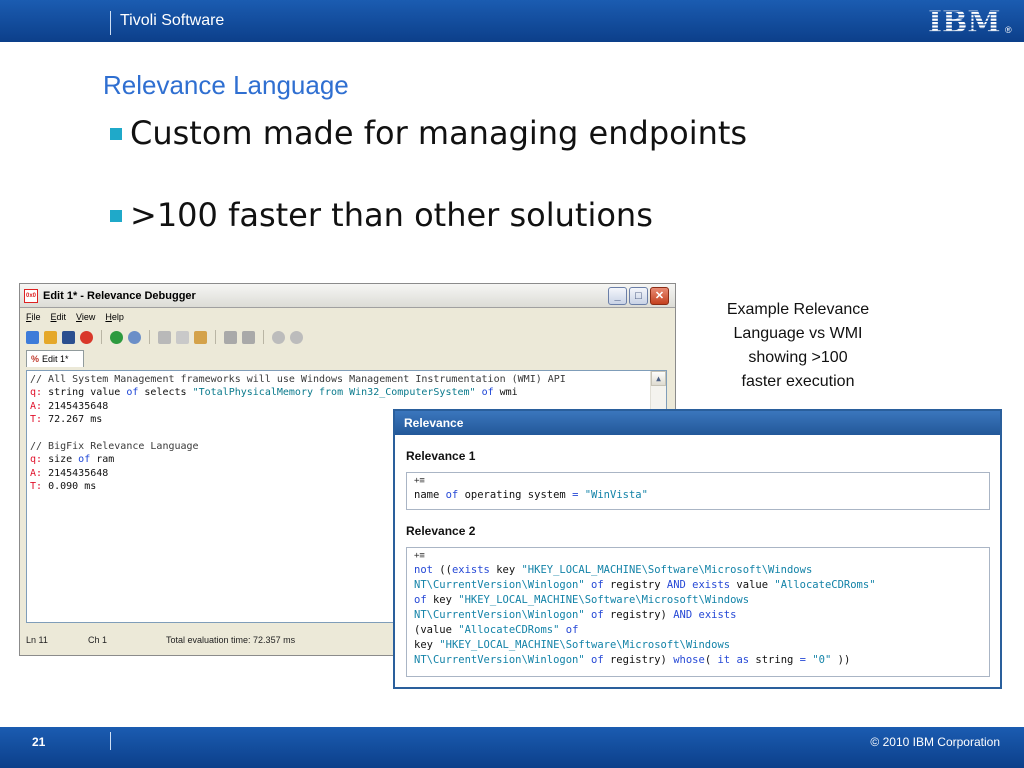 Image resolution: width=1024 pixels, height=768 pixels. I want to click on code-token: (, so click(711, 660).